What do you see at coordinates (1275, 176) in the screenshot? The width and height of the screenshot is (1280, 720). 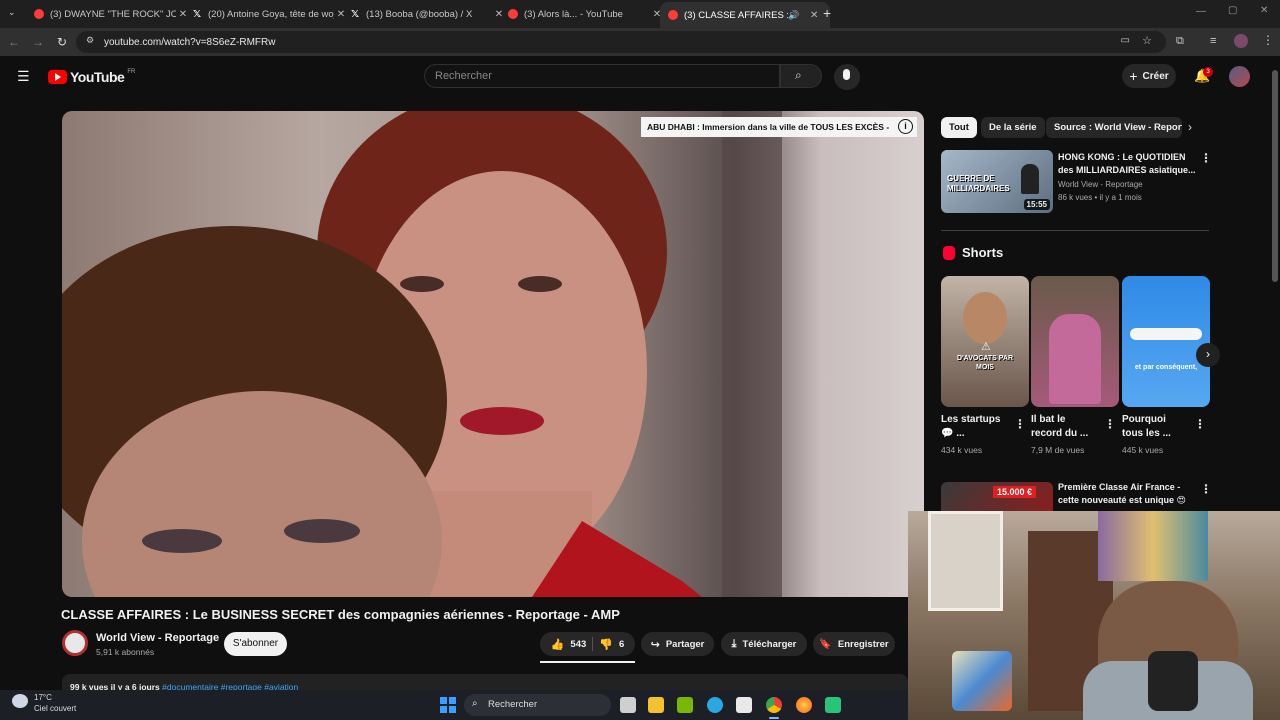 I see `page-scrollbar` at bounding box center [1275, 176].